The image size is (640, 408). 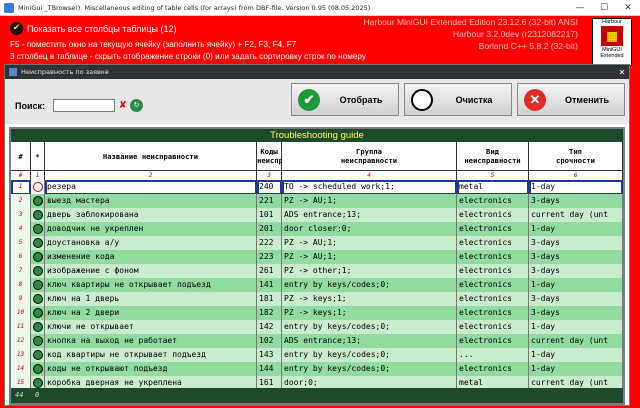 What do you see at coordinates (151, 201) in the screenshot?
I see `cell-name: выезд мастера` at bounding box center [151, 201].